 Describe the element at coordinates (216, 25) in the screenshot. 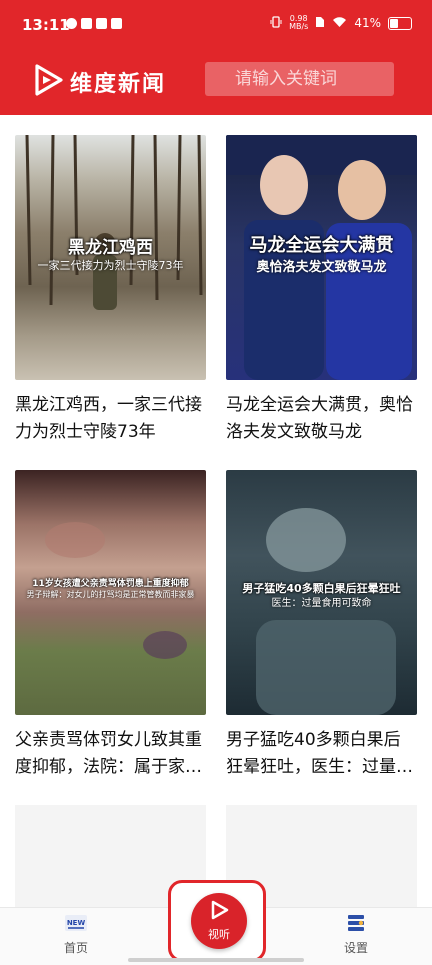

I see `status-bar: 13:11 0.98 MB/s 41%` at that location.